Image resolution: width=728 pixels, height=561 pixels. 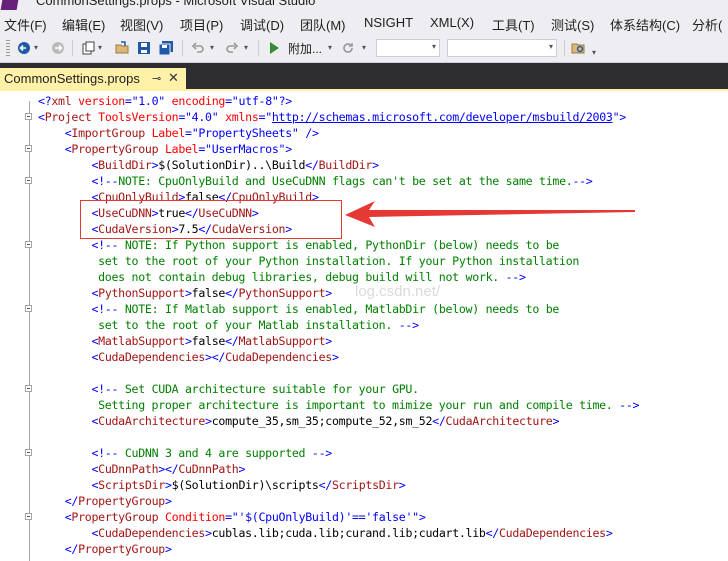 What do you see at coordinates (191, 133) in the screenshot?
I see `code-line: <ImportGroup Label="PropertySheets" />` at bounding box center [191, 133].